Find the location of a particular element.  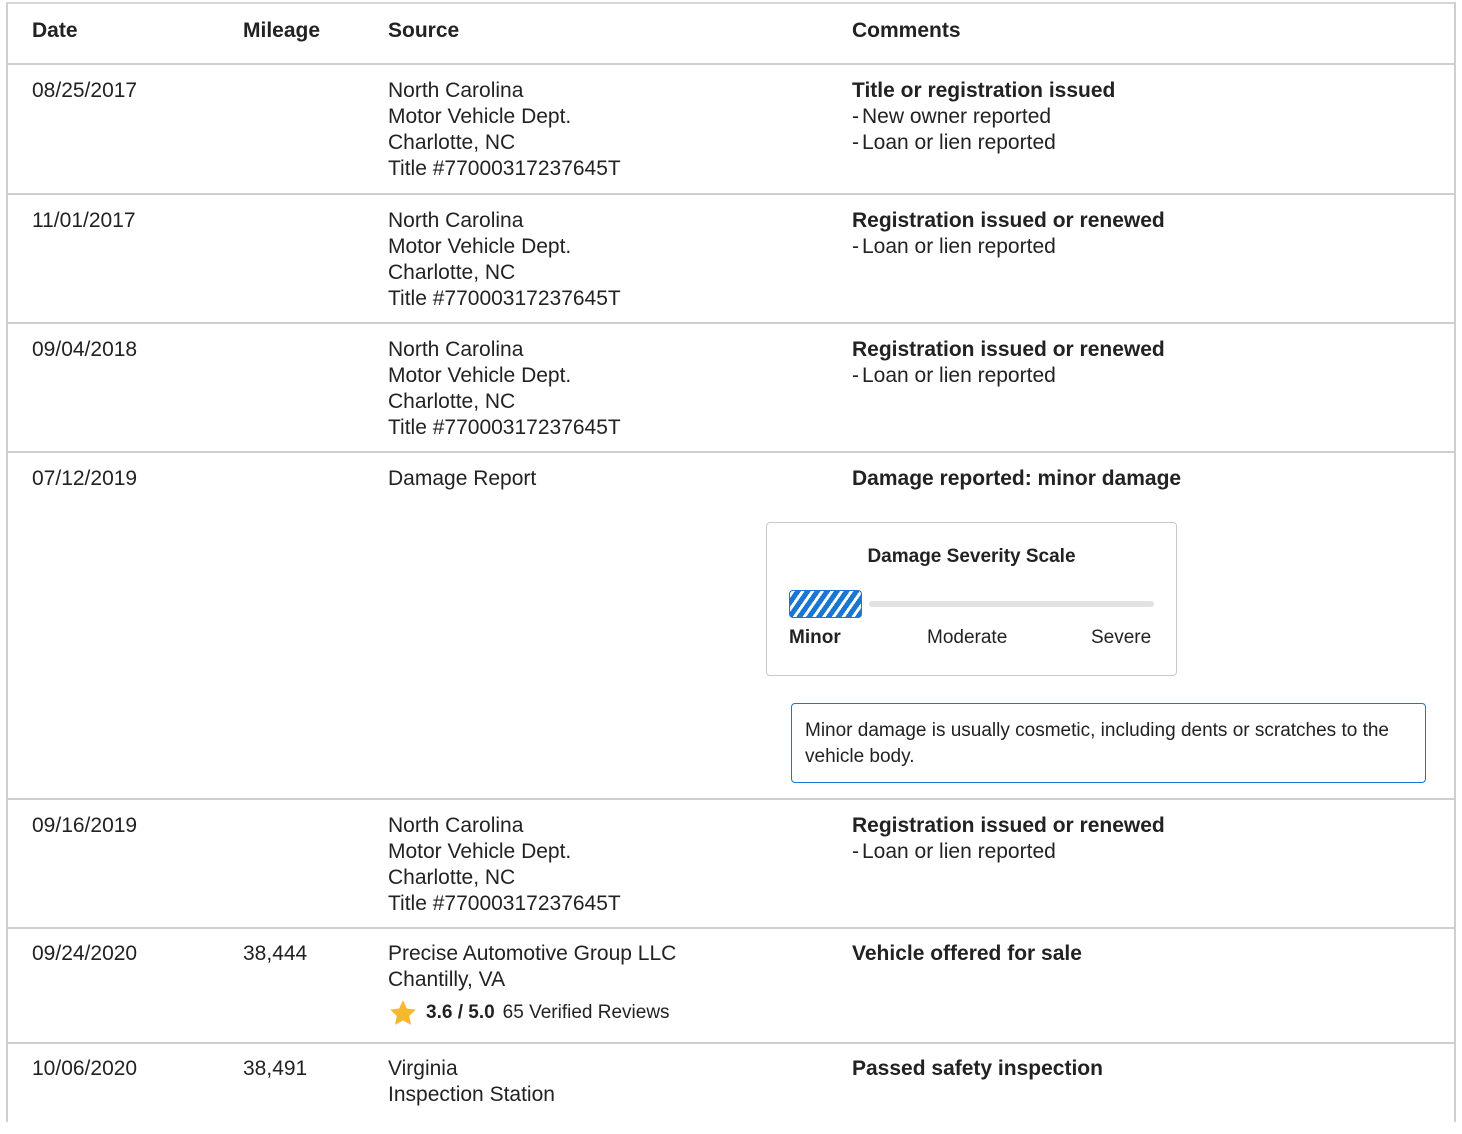

row-comments: Vehicle offered for sale is located at coordinates (967, 954).